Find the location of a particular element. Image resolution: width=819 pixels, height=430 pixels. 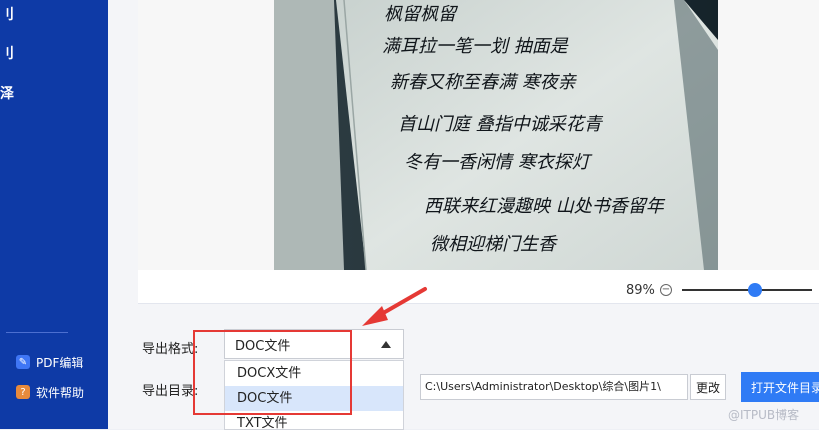

calligraphy-line-2: 满耳拉一笔一划 抽面是 is located at coordinates (475, 46).